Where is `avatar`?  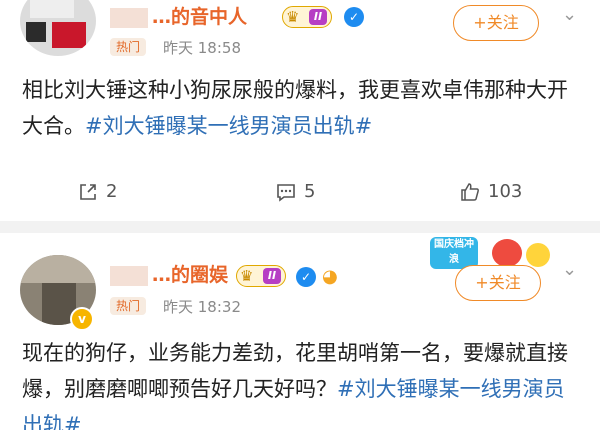 avatar is located at coordinates (58, 28).